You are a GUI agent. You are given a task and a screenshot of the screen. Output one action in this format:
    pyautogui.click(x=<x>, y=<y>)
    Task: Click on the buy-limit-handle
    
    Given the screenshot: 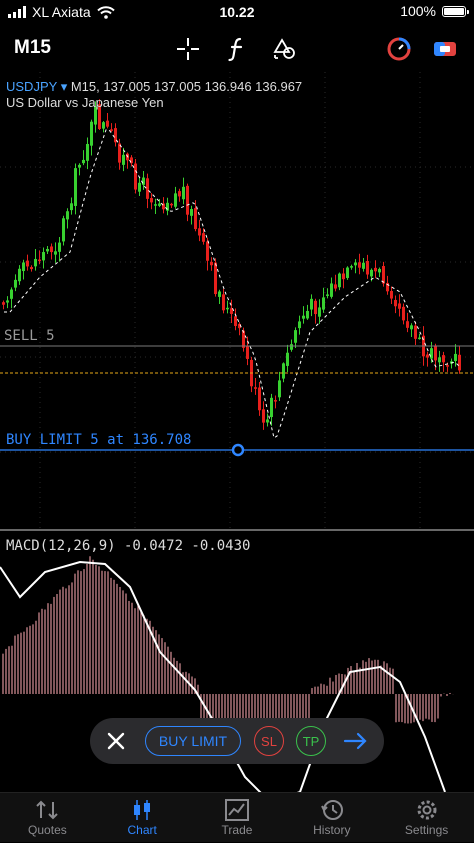 What is the action you would take?
    pyautogui.click(x=238, y=450)
    